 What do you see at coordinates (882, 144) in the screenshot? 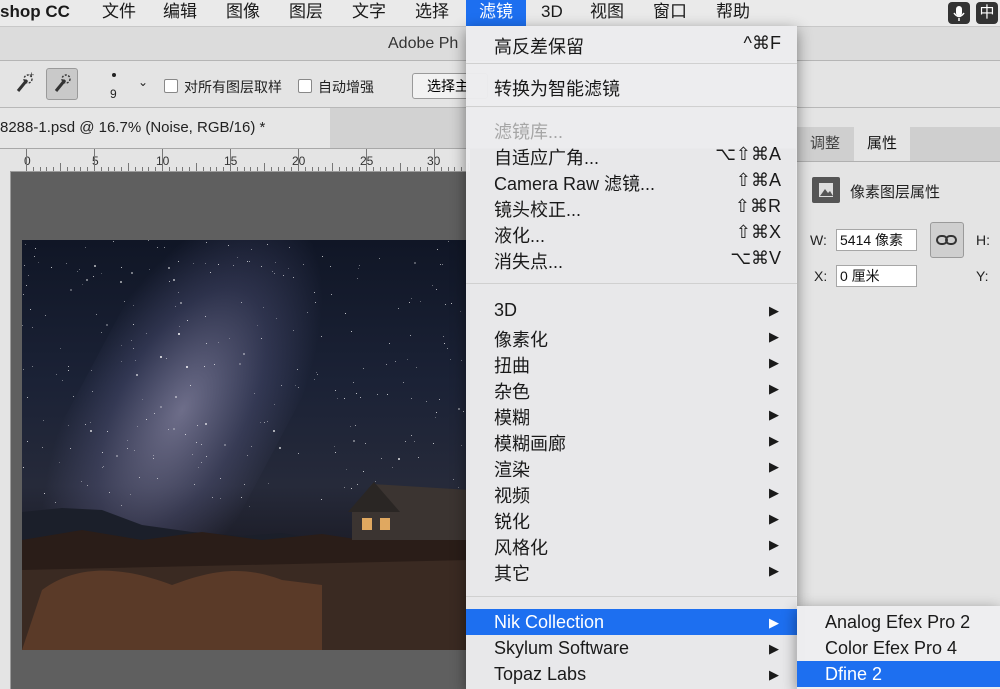
I see `tab-properties: 属性` at bounding box center [882, 144].